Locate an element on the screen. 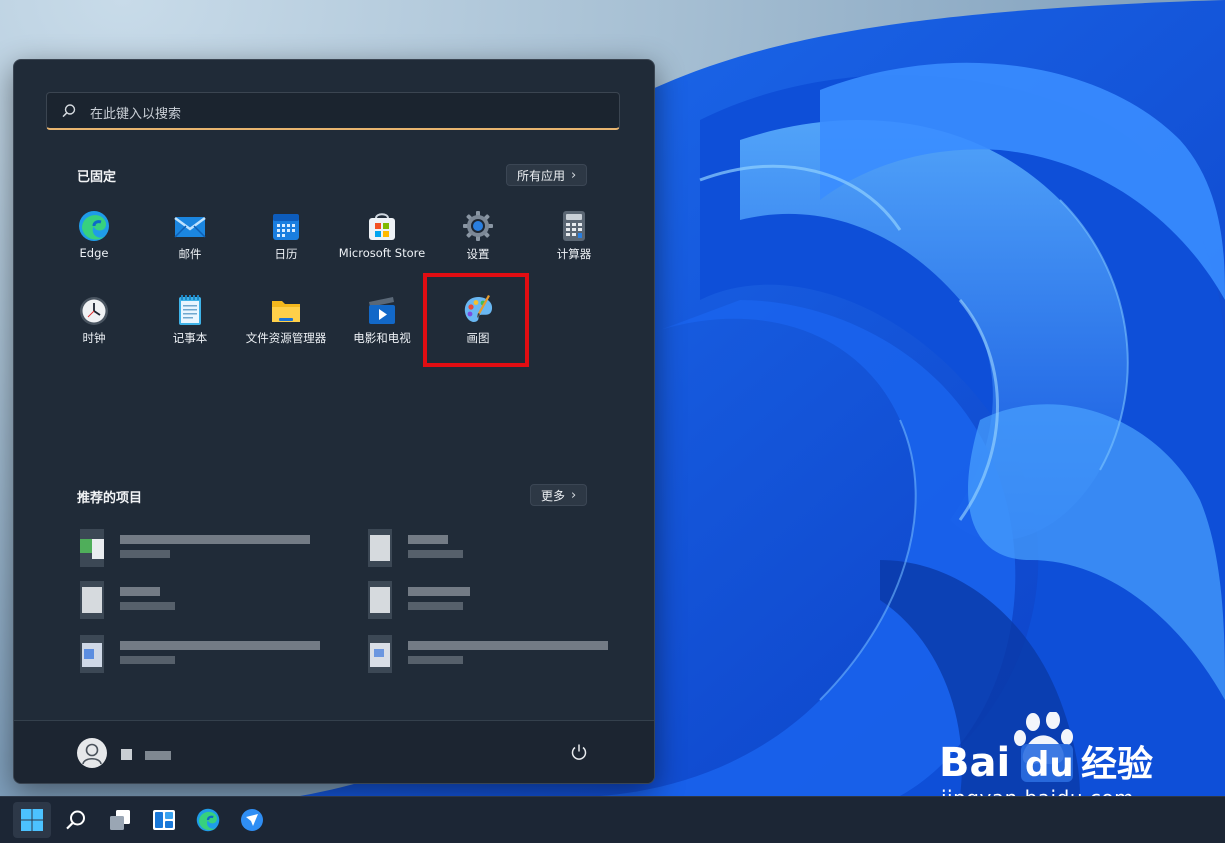 The image size is (1225, 843). all-apps-label: 所有应用 is located at coordinates (541, 175).